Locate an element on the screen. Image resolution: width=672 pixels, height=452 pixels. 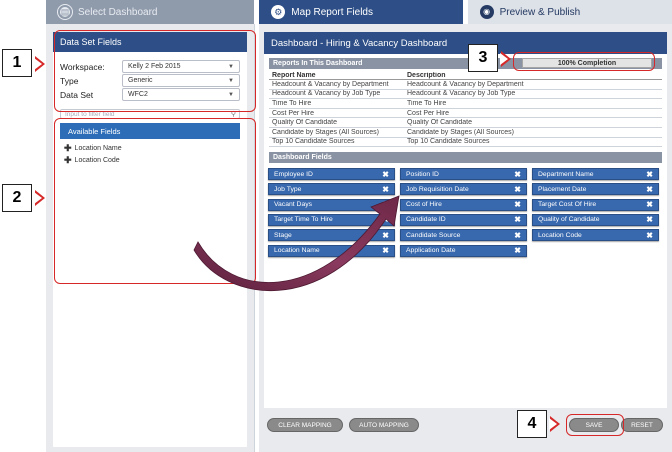
annotation-number-4: 4 is located at coordinates (532, 424).